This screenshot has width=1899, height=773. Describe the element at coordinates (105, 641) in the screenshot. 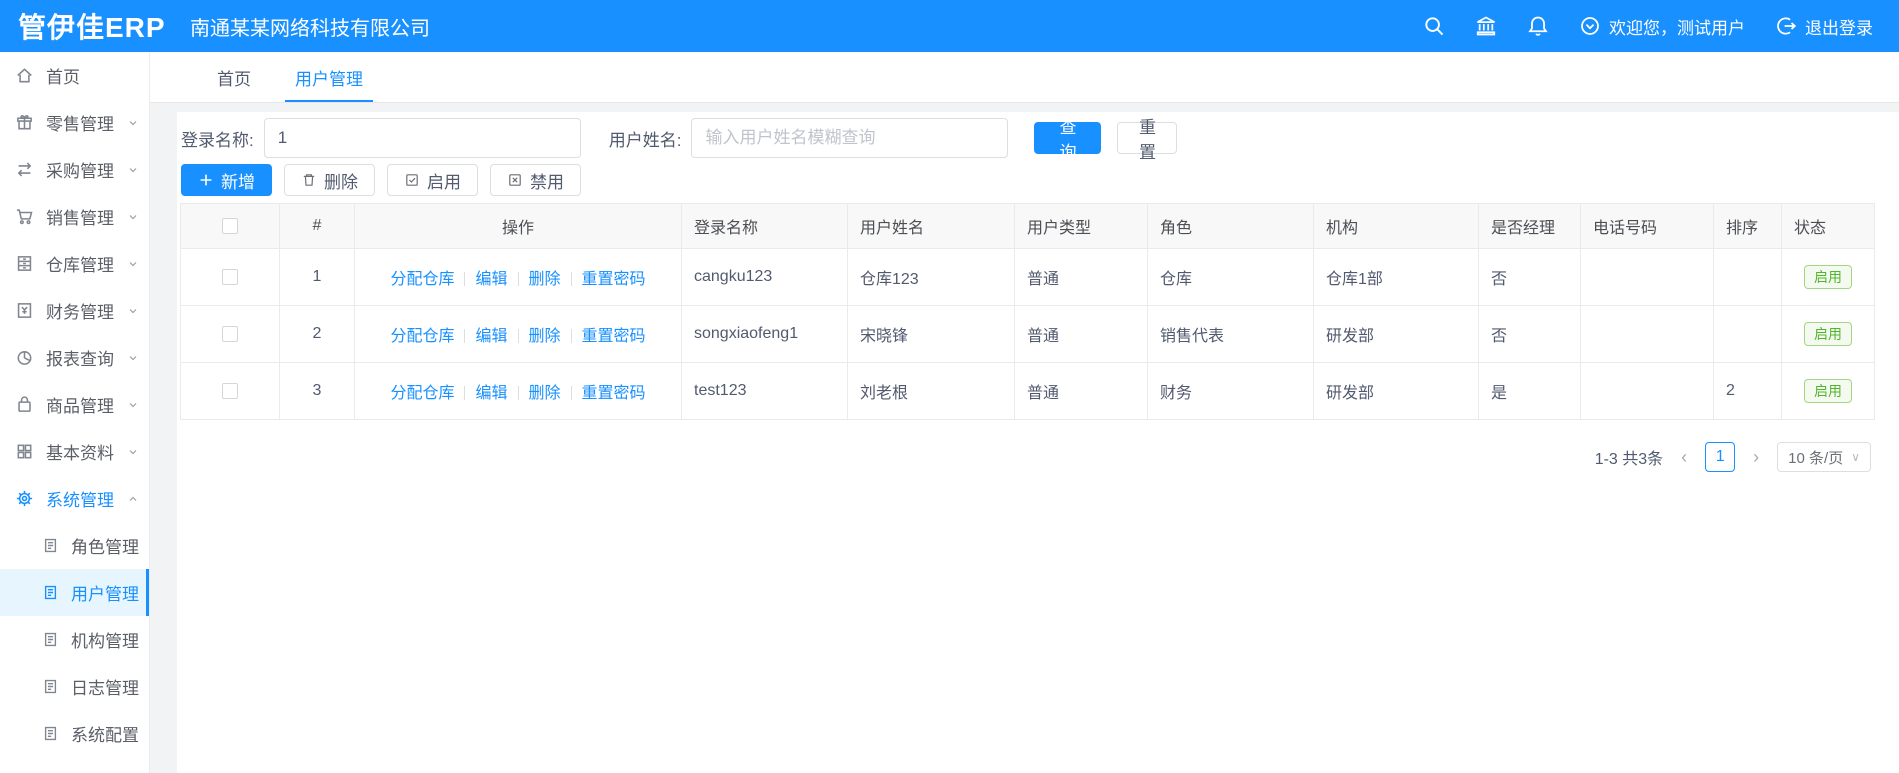

I see `sidebar-item-label: 机构管理` at that location.